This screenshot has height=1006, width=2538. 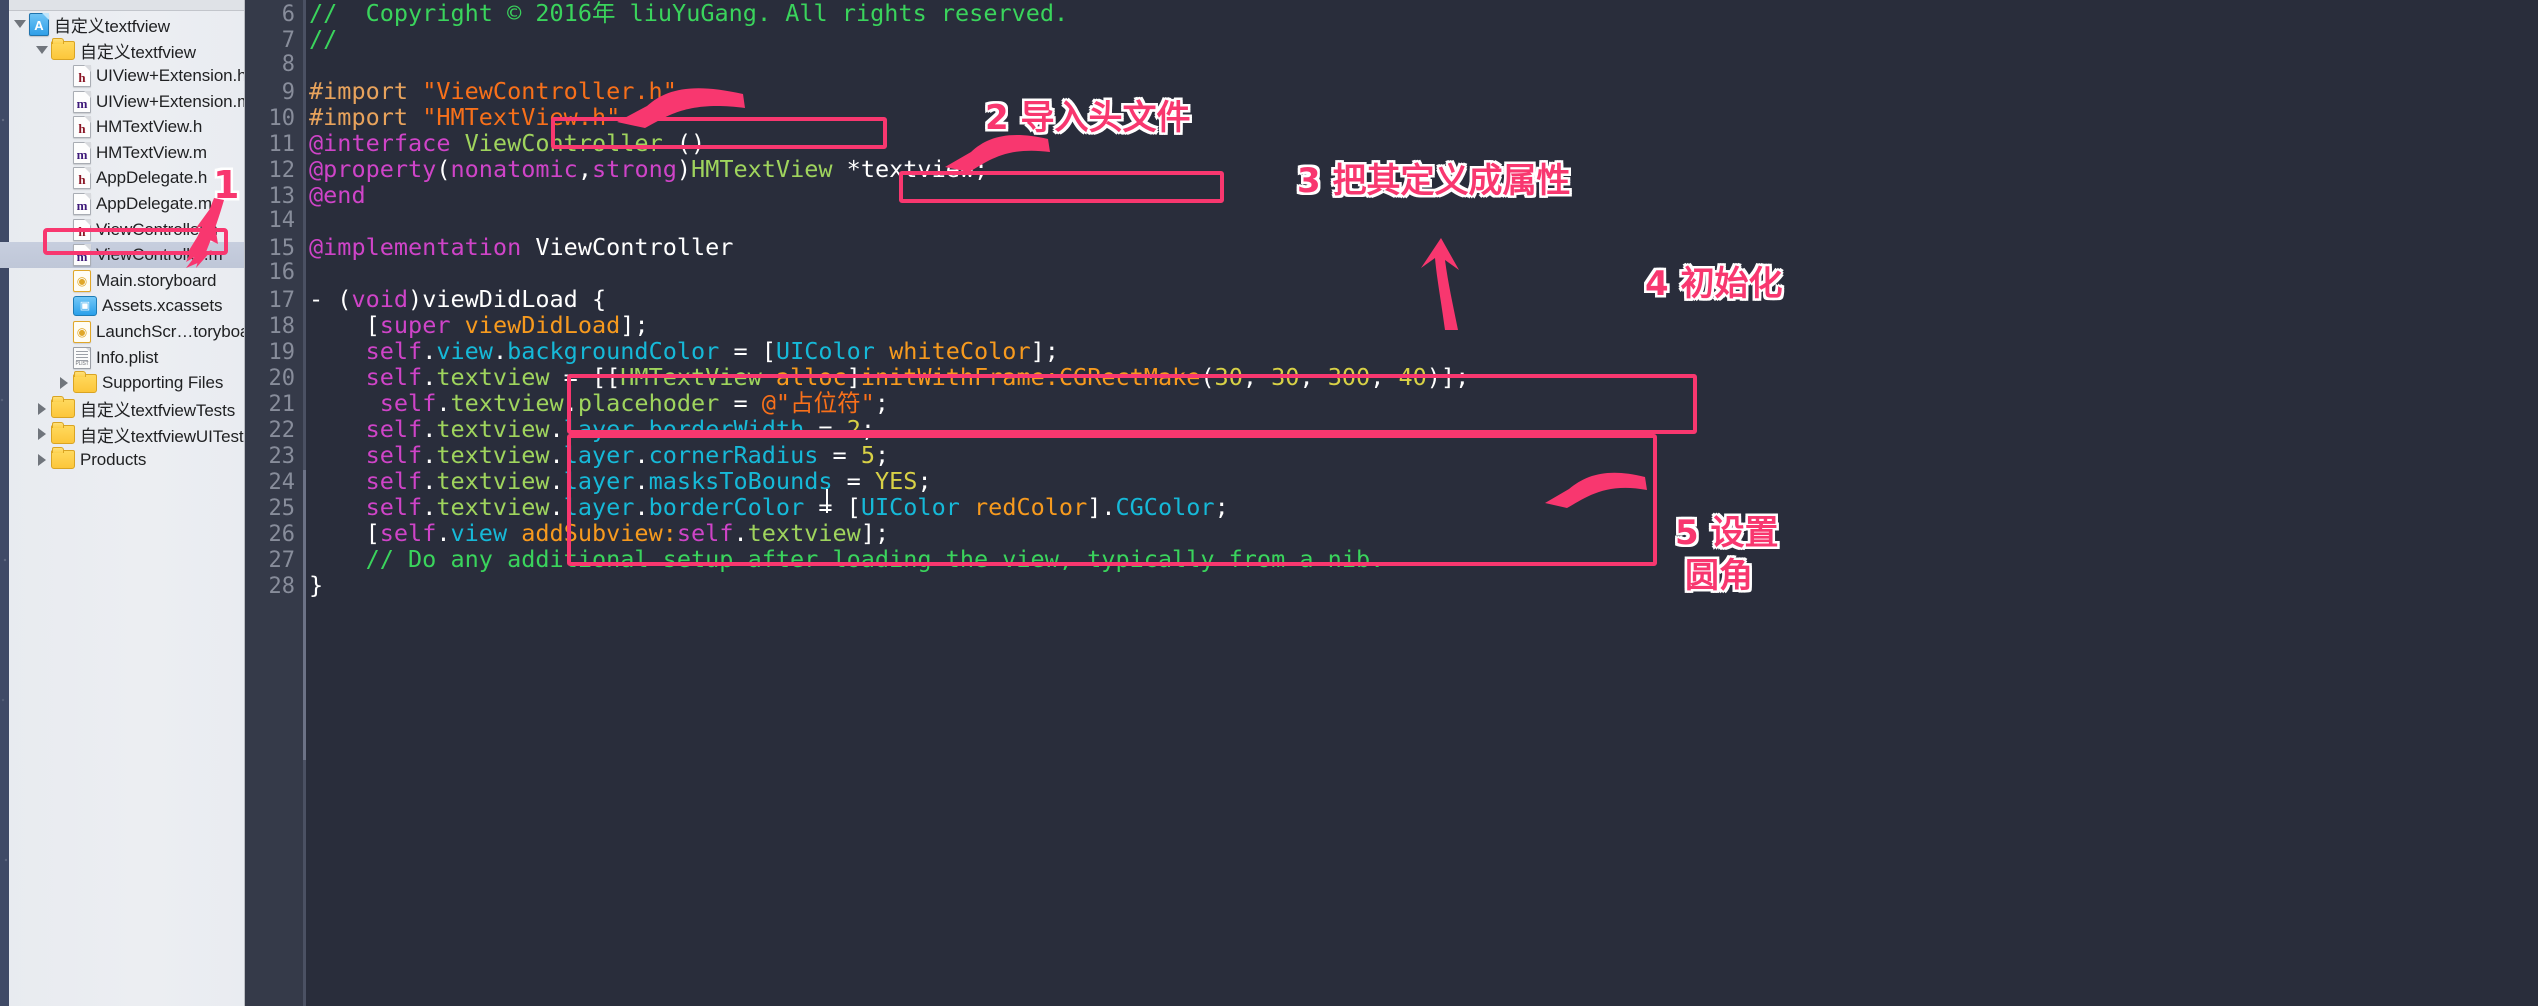 I want to click on storyboard-glyph: ◉, so click(x=82, y=280).